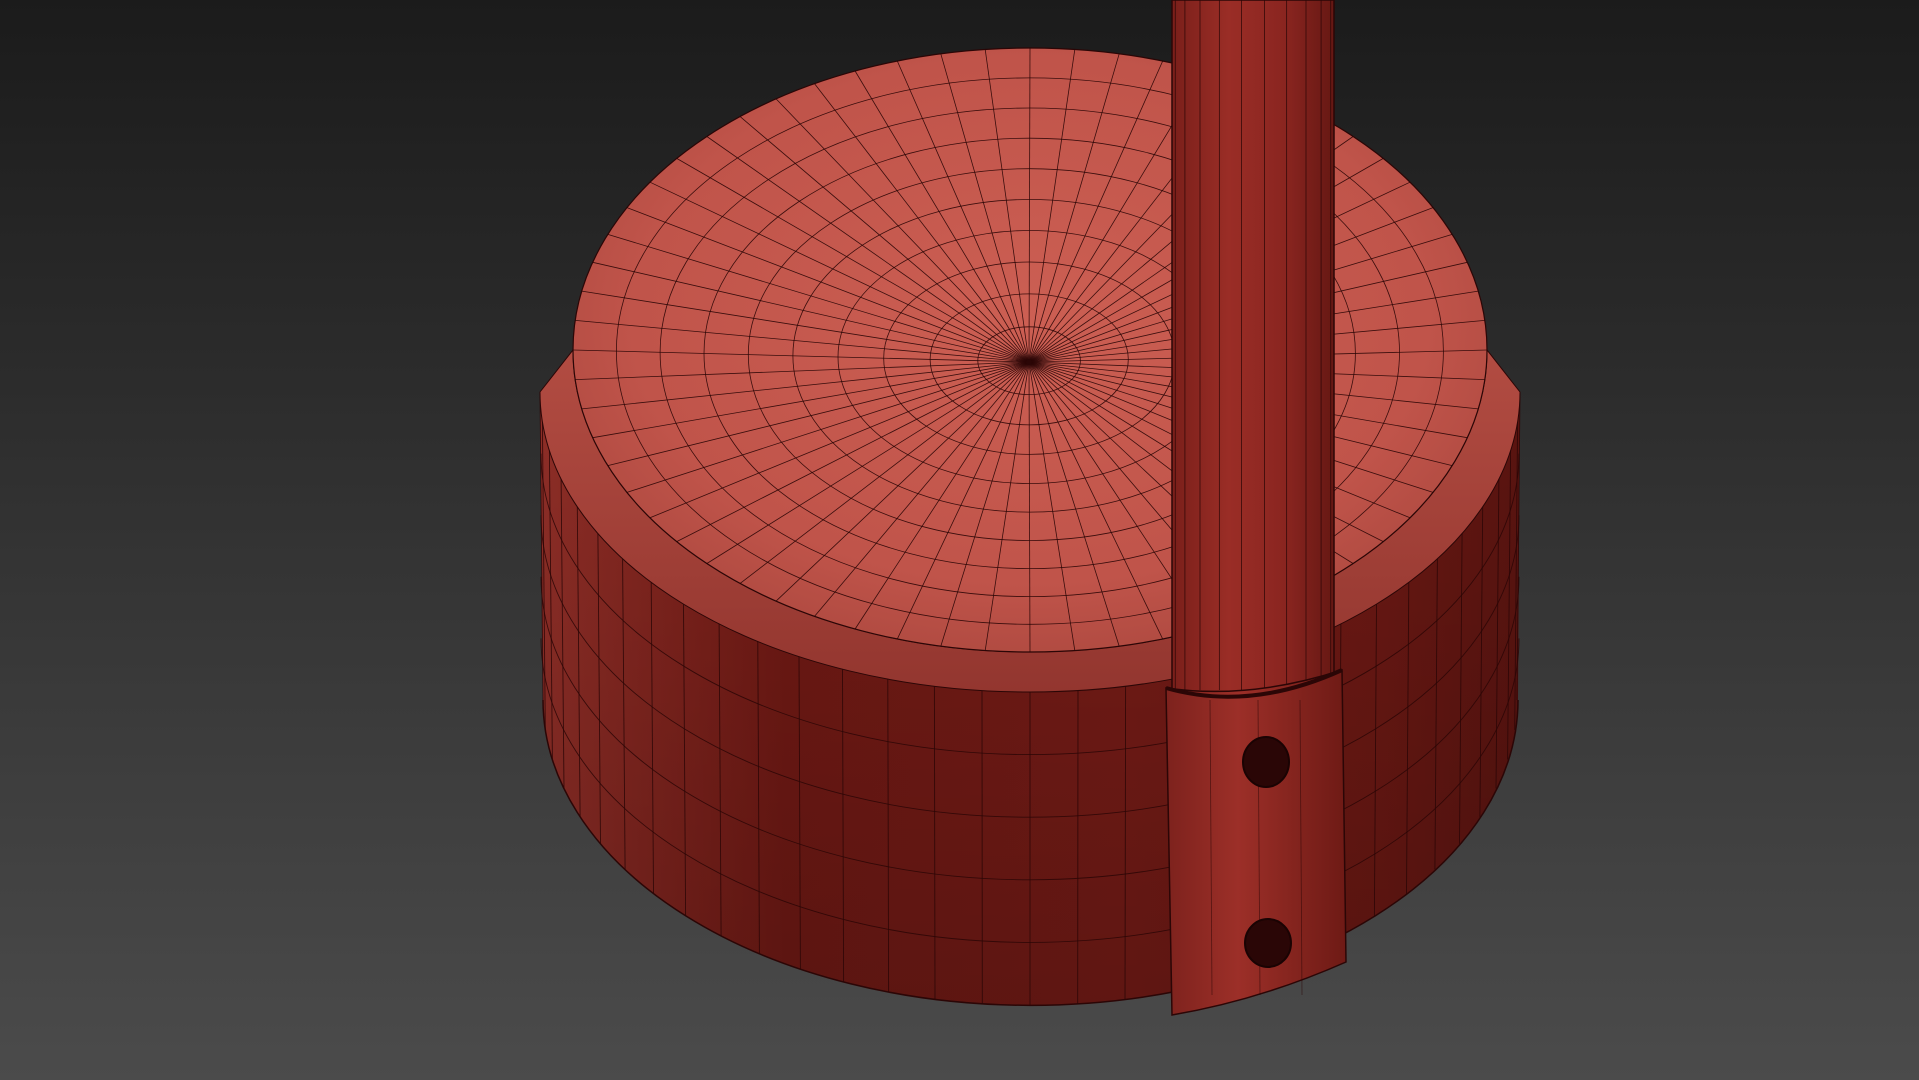 The height and width of the screenshot is (1080, 1919). I want to click on top-cap-center-vertex, so click(1029, 362).